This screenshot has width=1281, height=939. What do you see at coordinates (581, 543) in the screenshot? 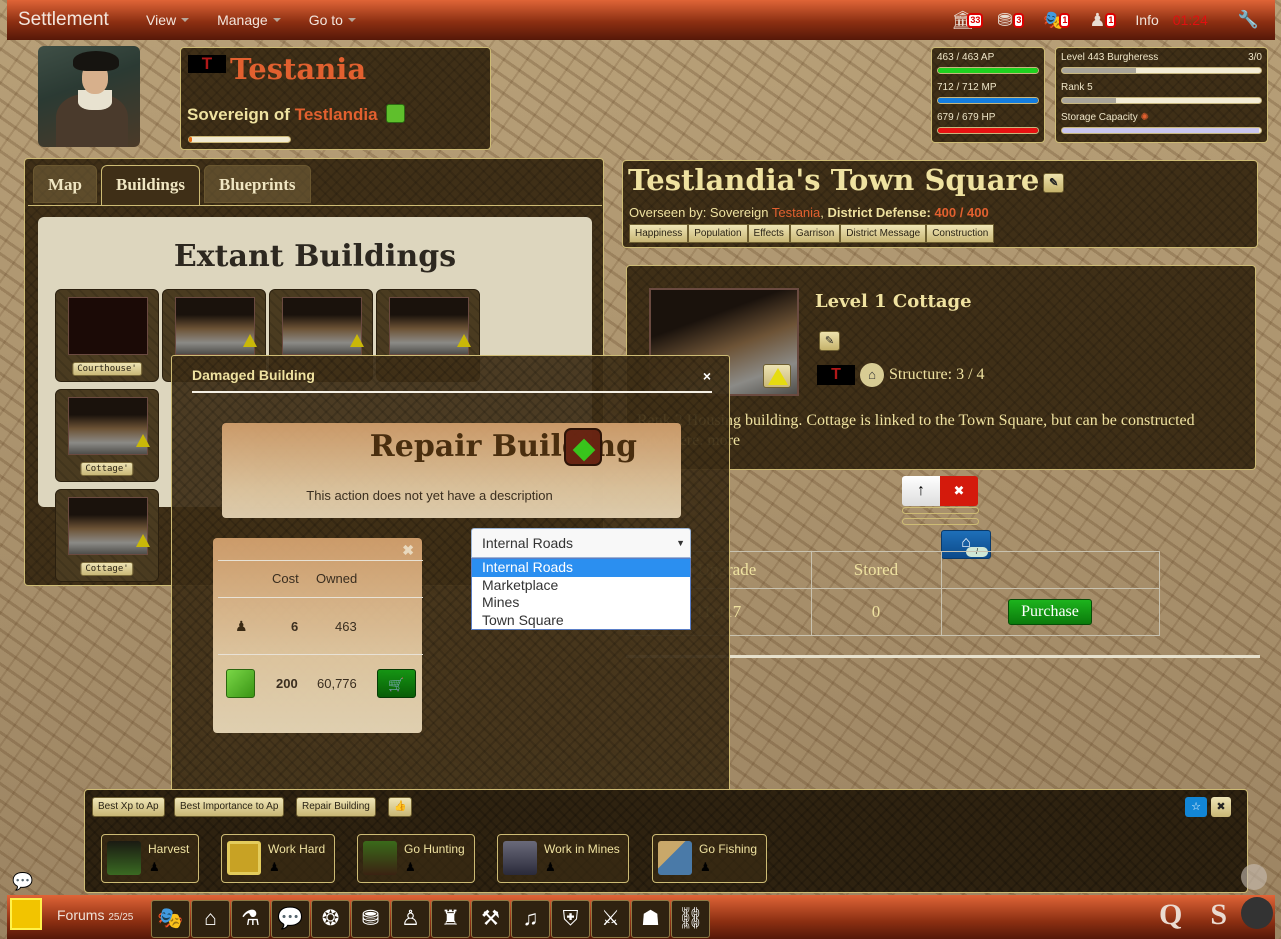
I see `district-select: Internal Roads ▼` at bounding box center [581, 543].